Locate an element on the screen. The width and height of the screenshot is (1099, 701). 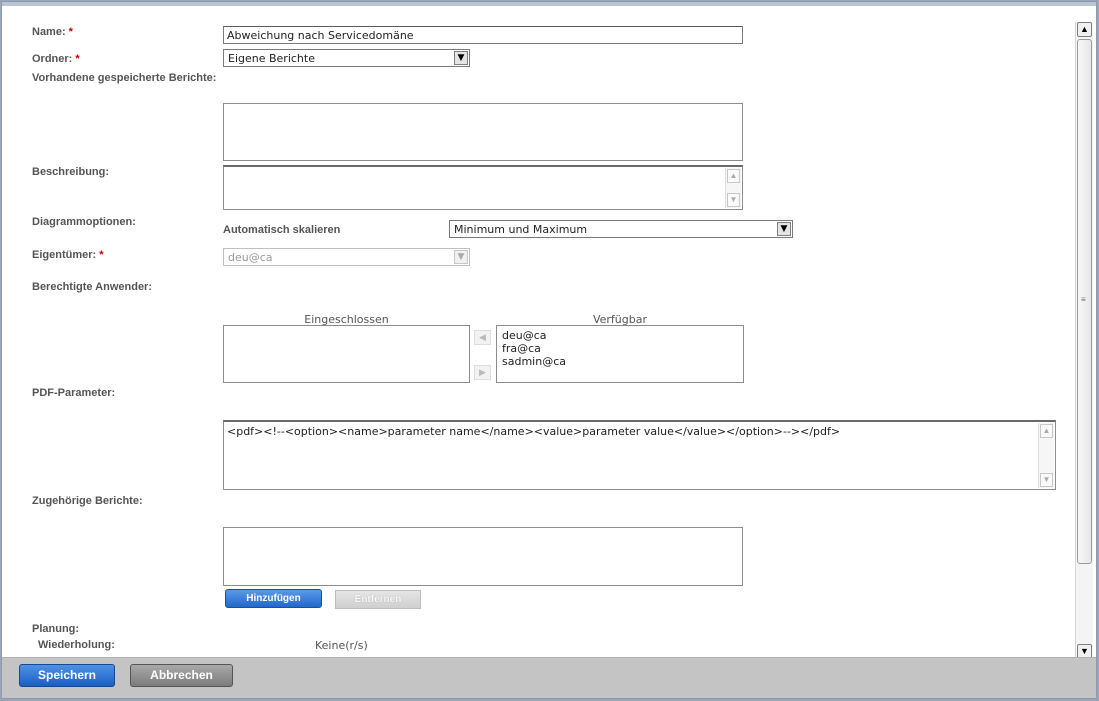
related-reports-list is located at coordinates (483, 556).